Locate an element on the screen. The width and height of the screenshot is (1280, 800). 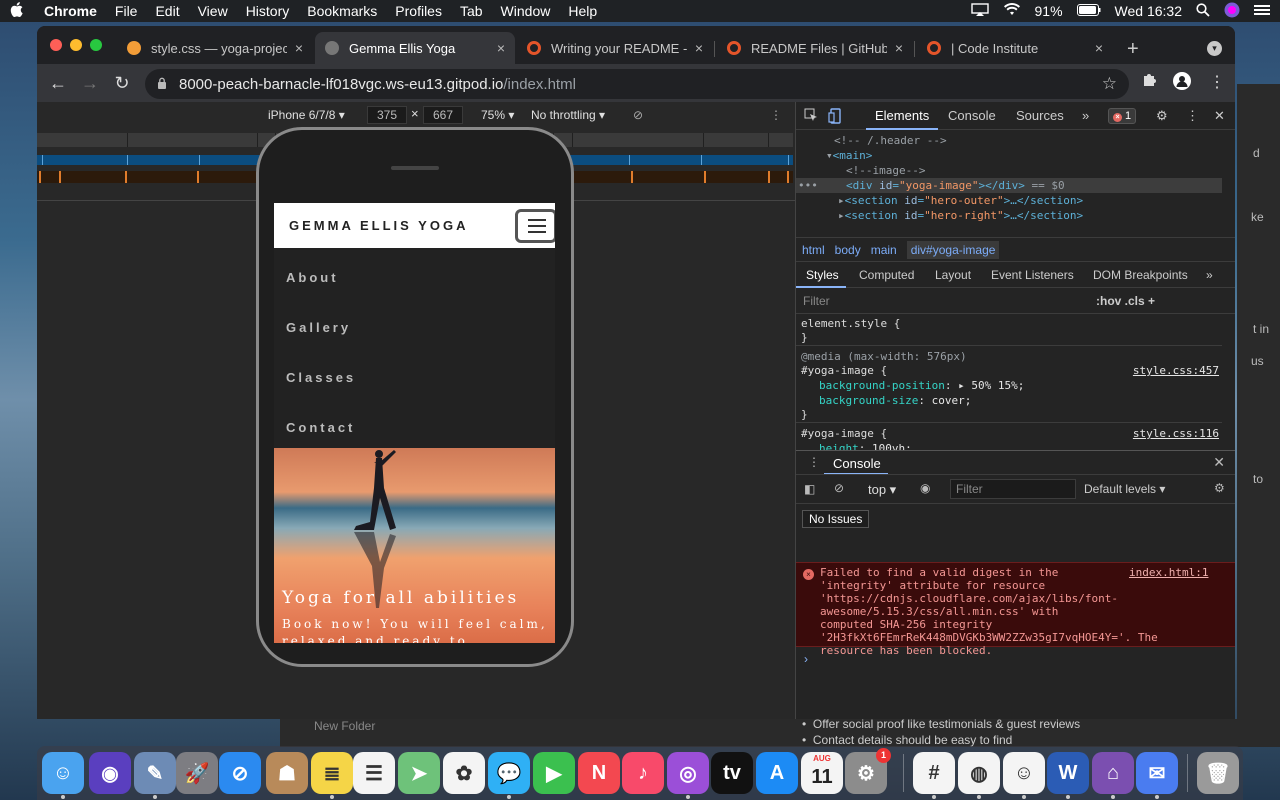
css-declaration: background-size: cover; is located at coordinates (895, 400).